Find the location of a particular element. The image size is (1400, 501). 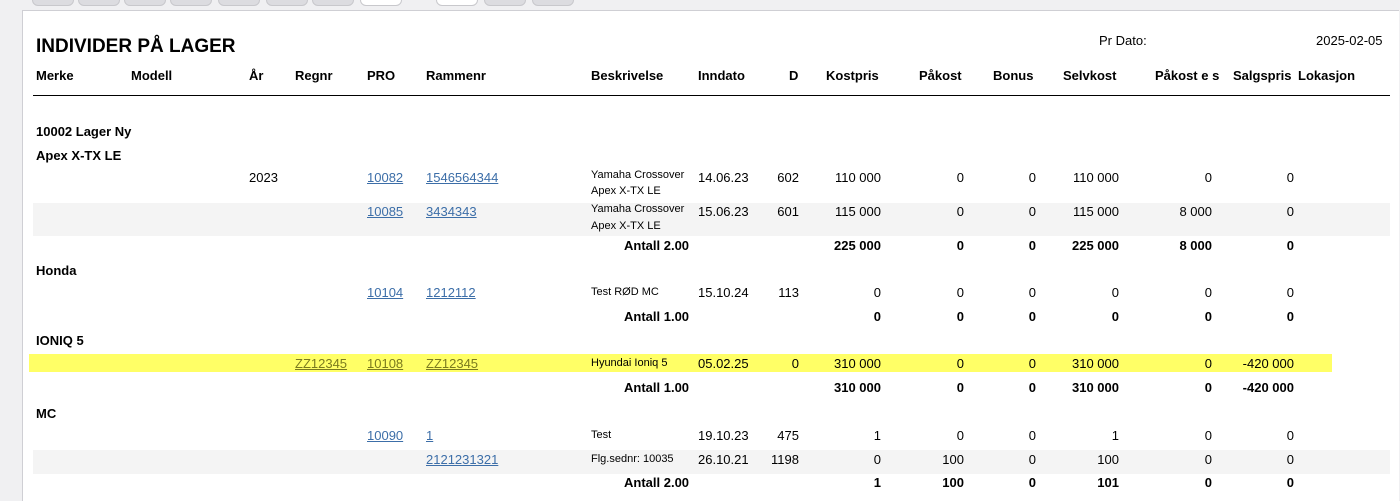

highlight-band is located at coordinates (680, 363).